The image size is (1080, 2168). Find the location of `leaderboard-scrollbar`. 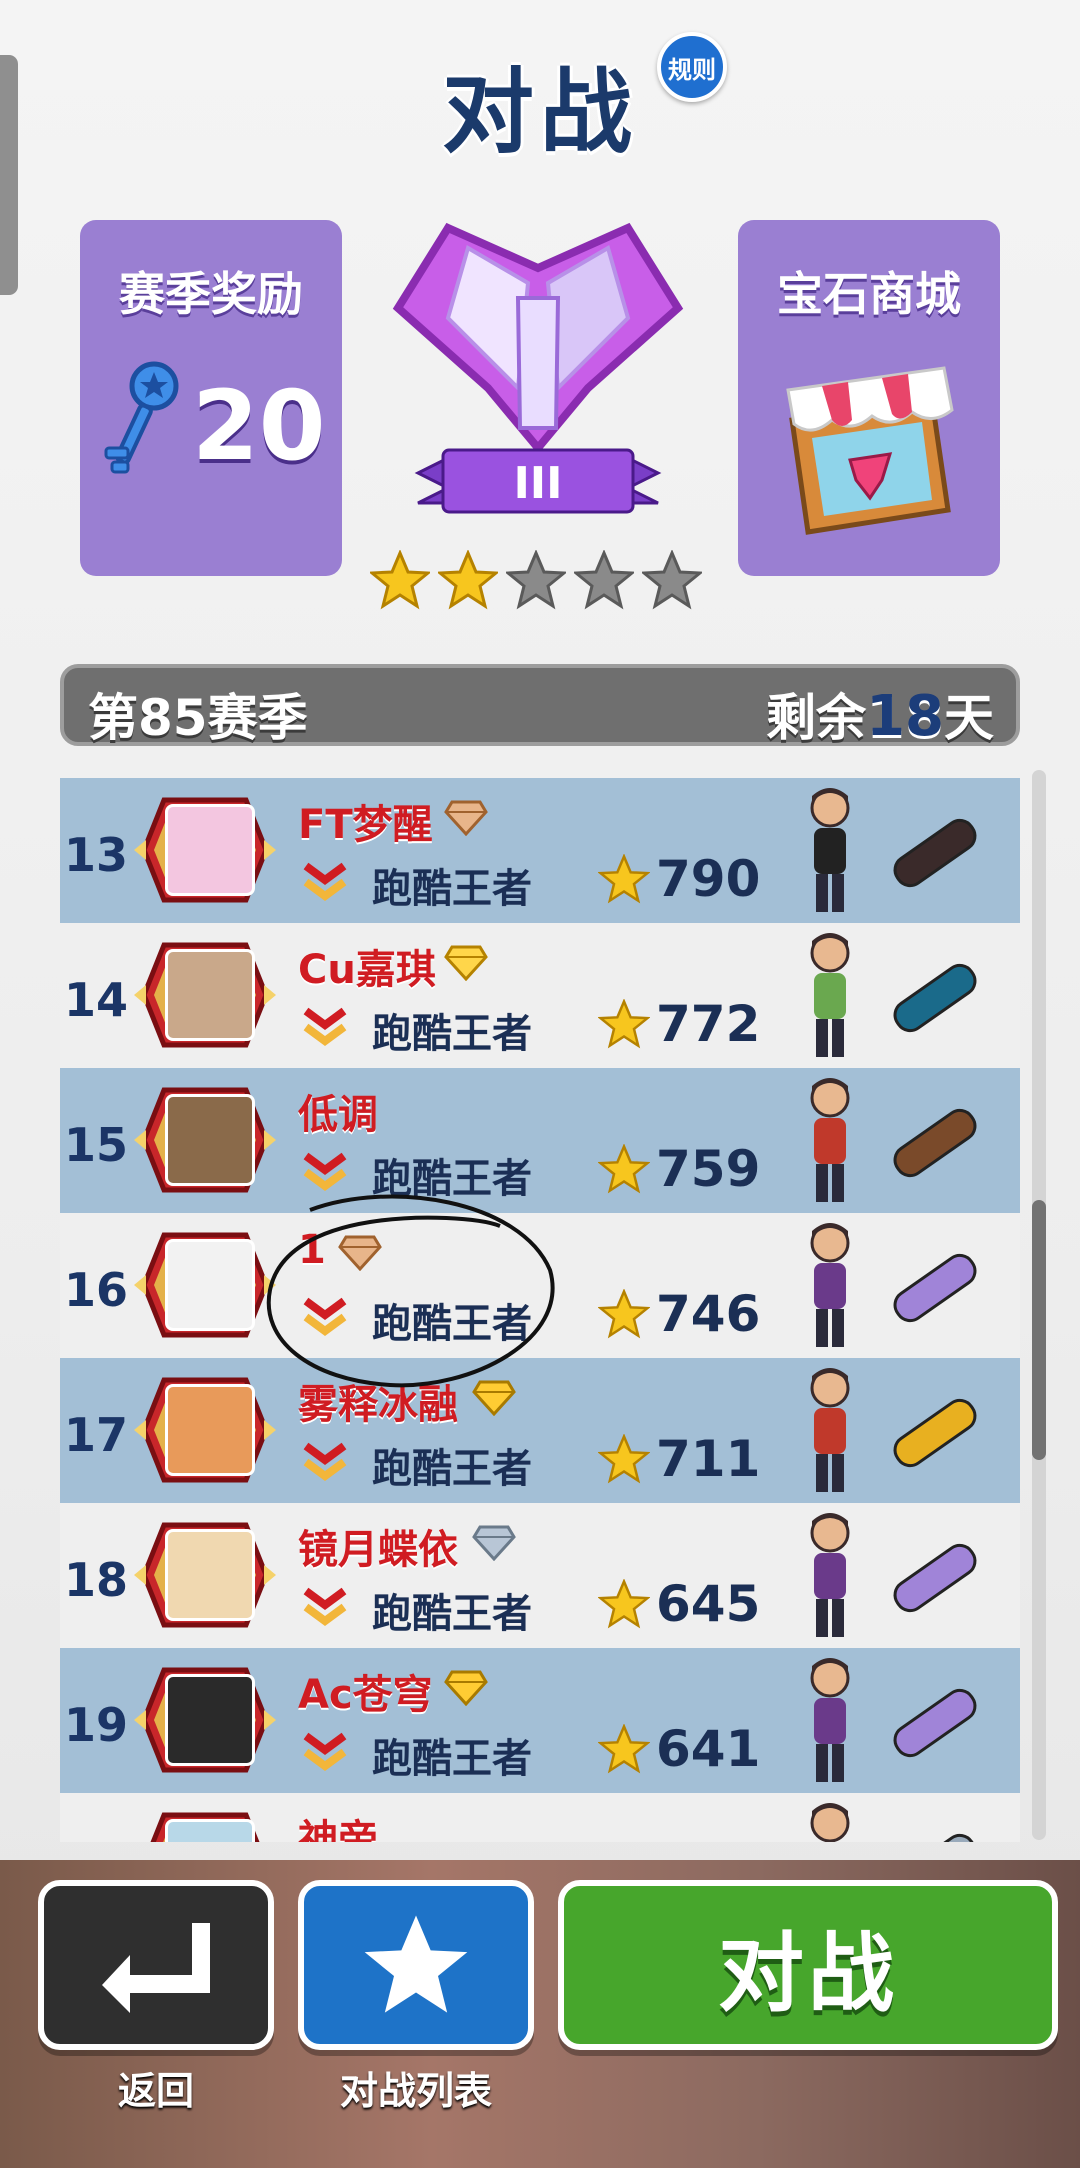

leaderboard-scrollbar is located at coordinates (1039, 1305).